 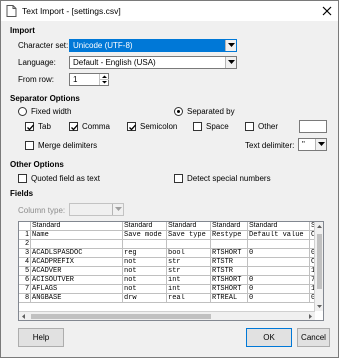 I want to click on ok-button: OK, so click(x=269, y=337).